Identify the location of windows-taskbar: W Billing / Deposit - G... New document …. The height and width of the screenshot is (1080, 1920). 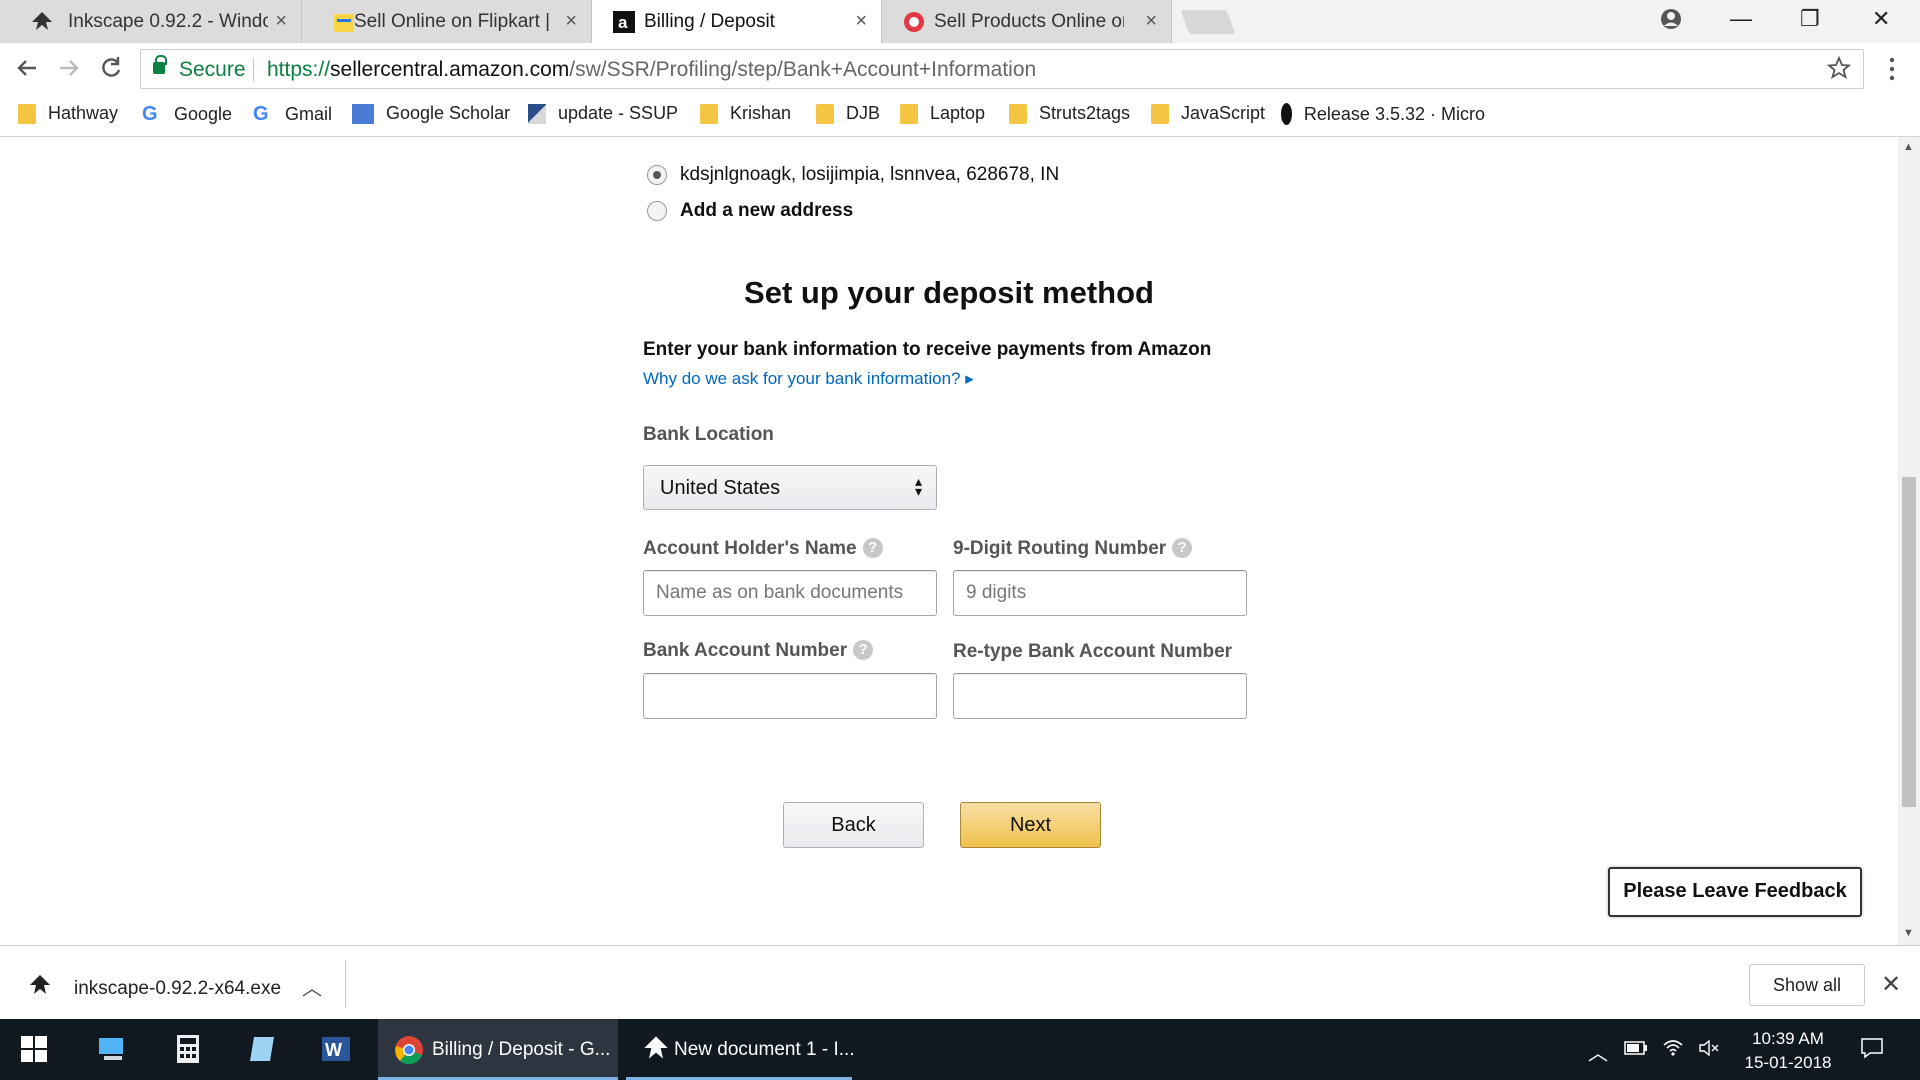
(960, 1049).